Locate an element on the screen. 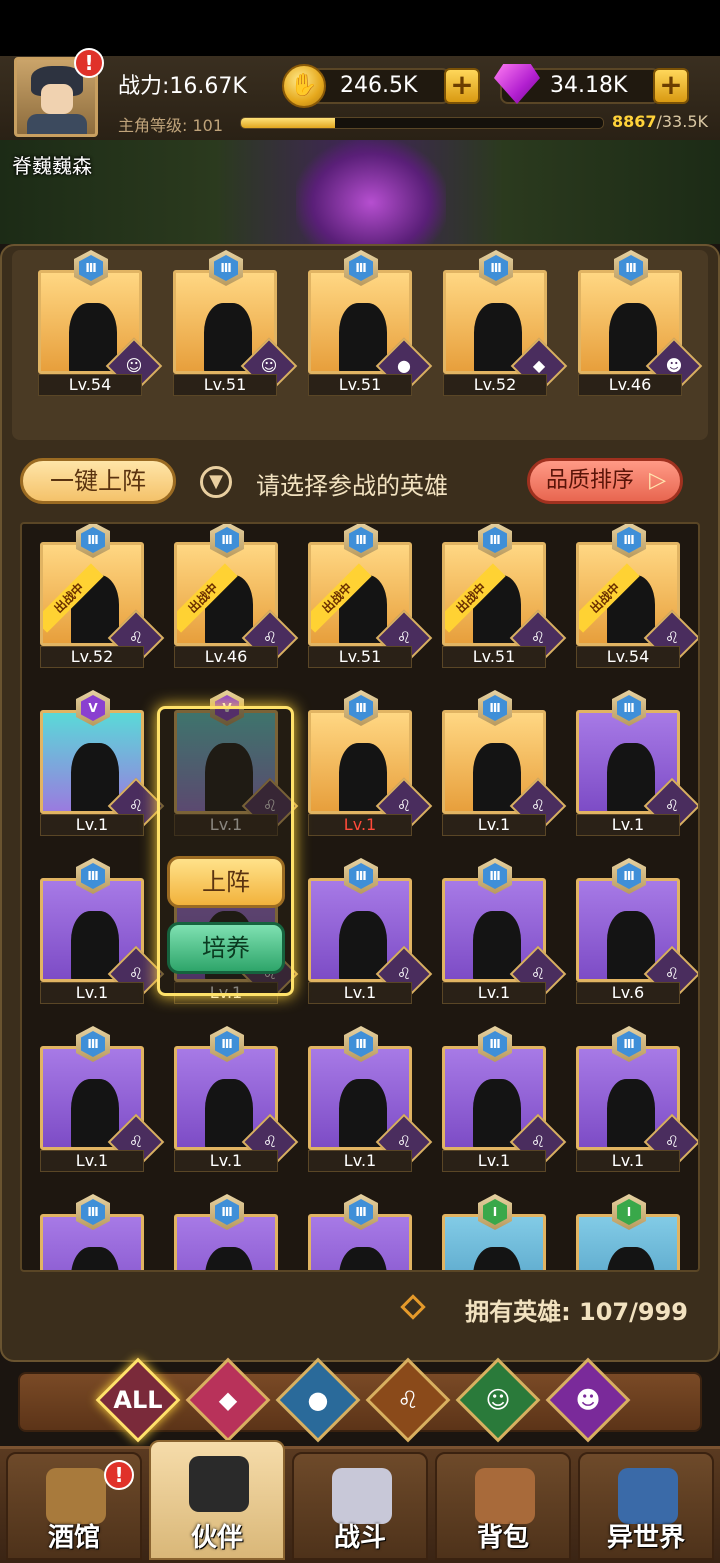  sort-by-quality-button: 品质排序 ▷ is located at coordinates (605, 481).